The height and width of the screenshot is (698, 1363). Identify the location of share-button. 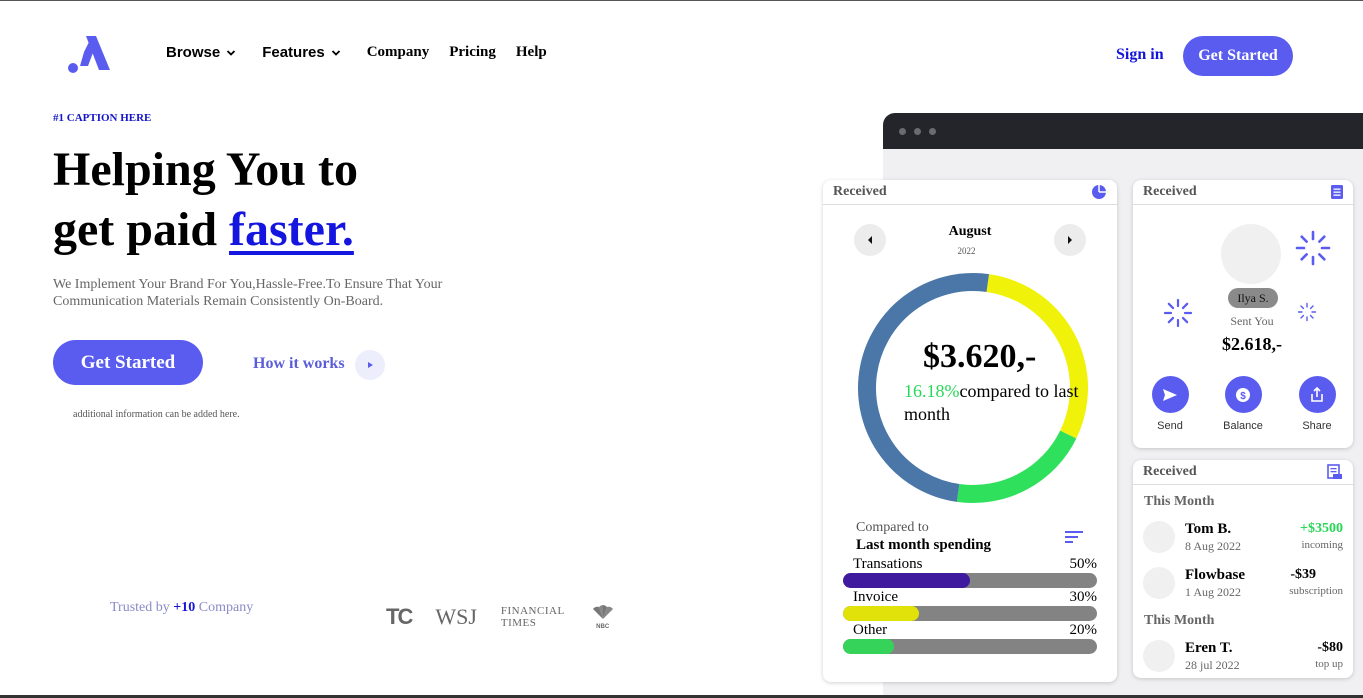
(1317, 394).